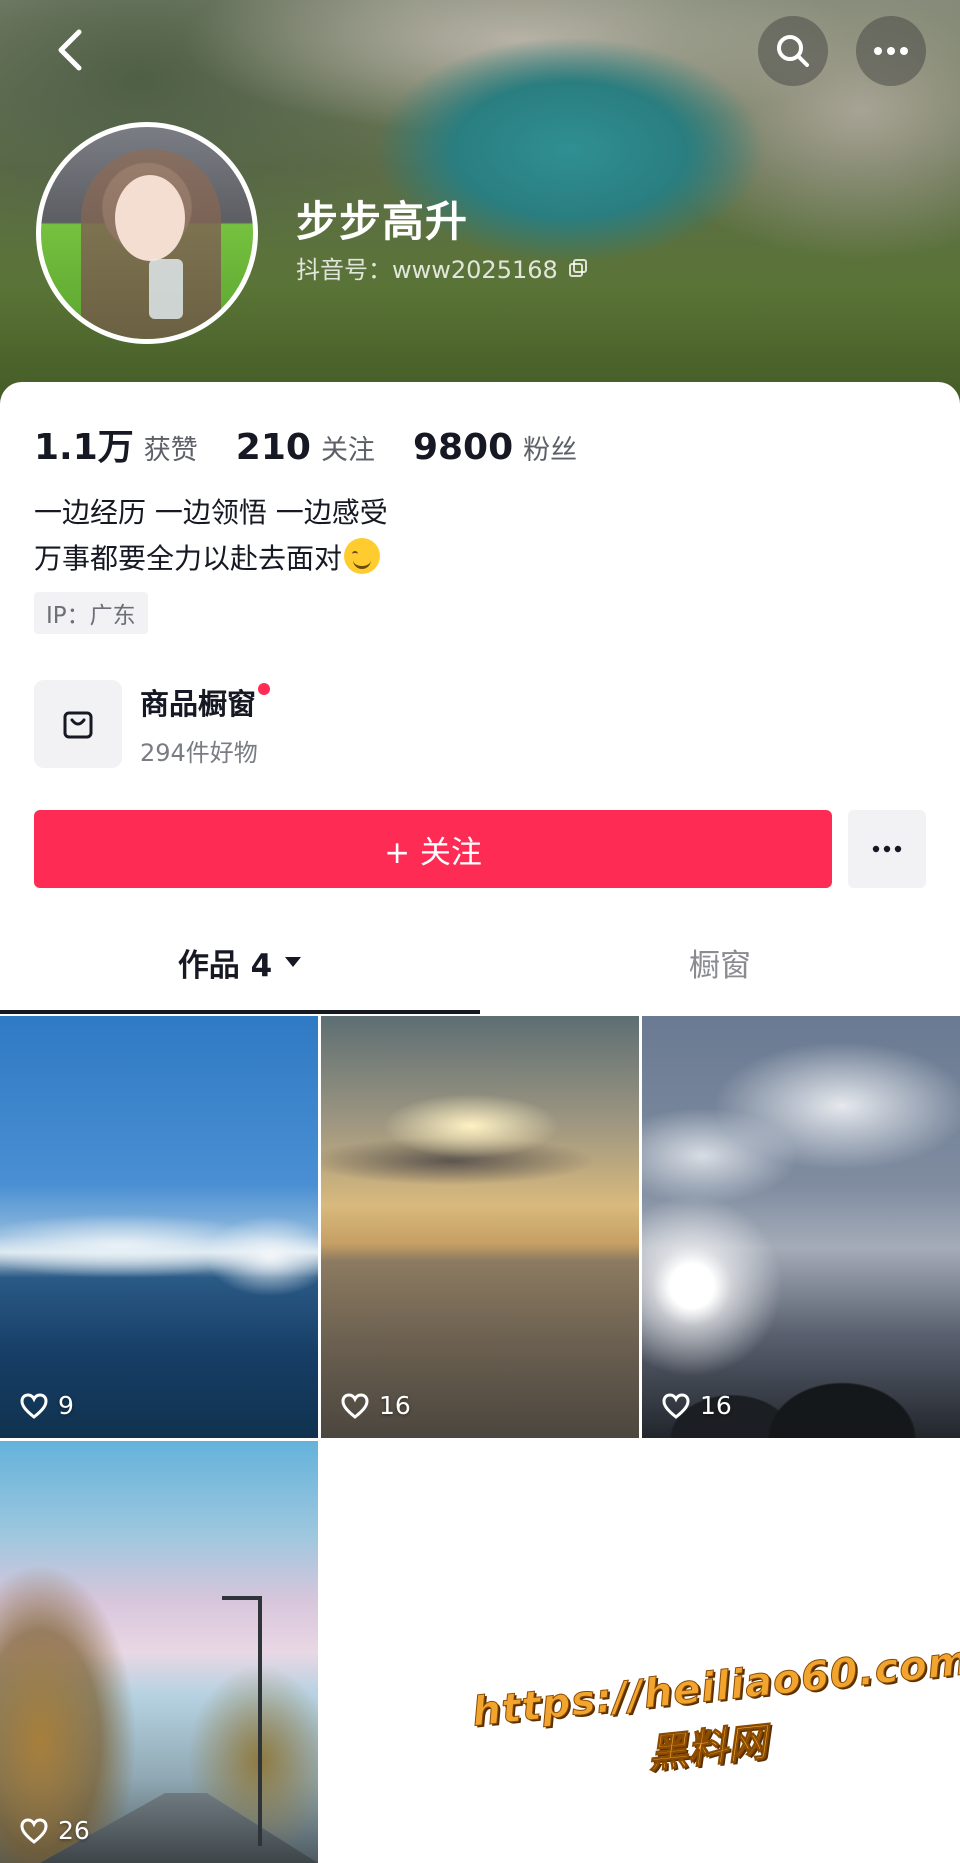 This screenshot has width=960, height=1863. I want to click on stats-row: 1.1万 获赞 210 关注 9800 粉丝, so click(324, 444).